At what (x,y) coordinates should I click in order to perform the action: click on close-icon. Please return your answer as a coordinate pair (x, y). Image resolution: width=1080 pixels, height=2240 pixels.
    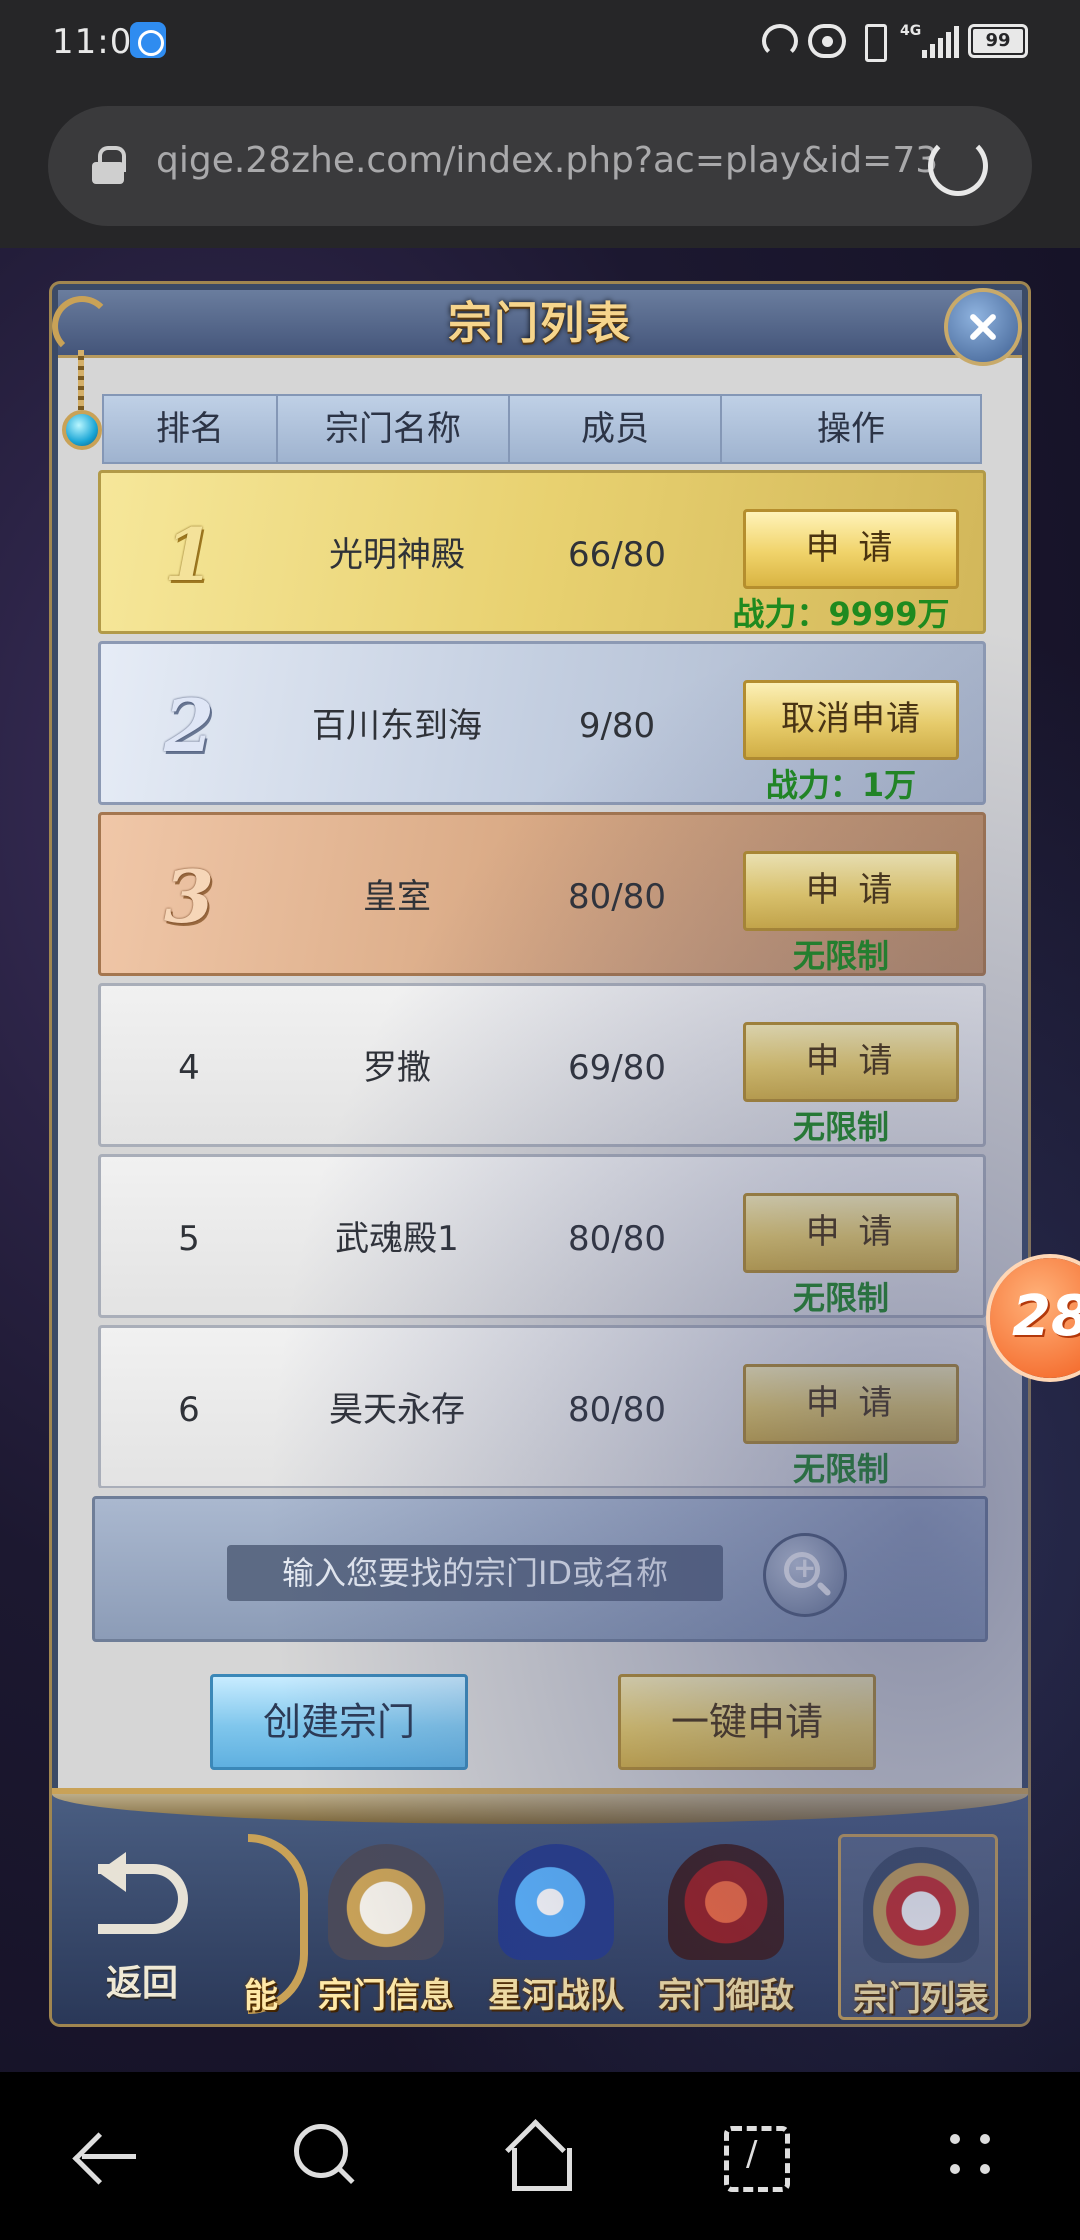
    Looking at the image, I should click on (983, 327).